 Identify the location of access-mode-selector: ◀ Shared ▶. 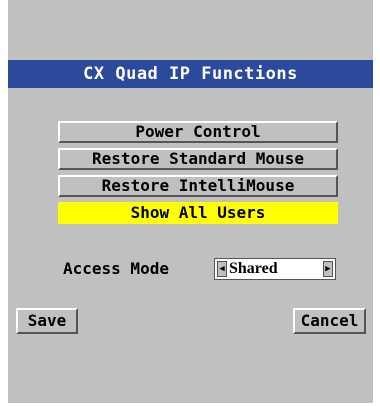
(275, 269).